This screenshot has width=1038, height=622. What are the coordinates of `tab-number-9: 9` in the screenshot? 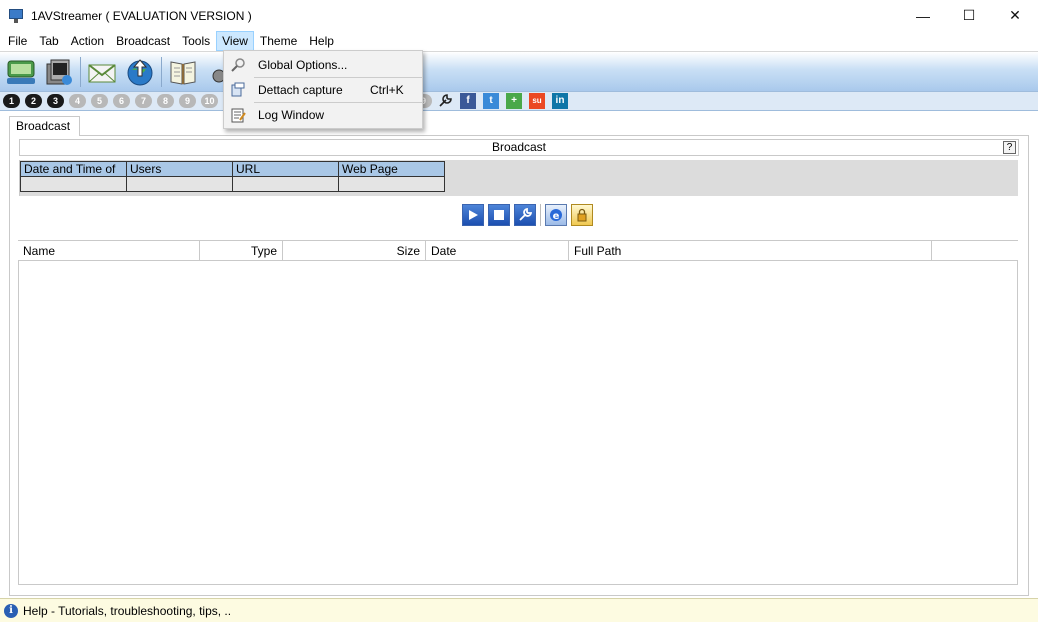 It's located at (187, 101).